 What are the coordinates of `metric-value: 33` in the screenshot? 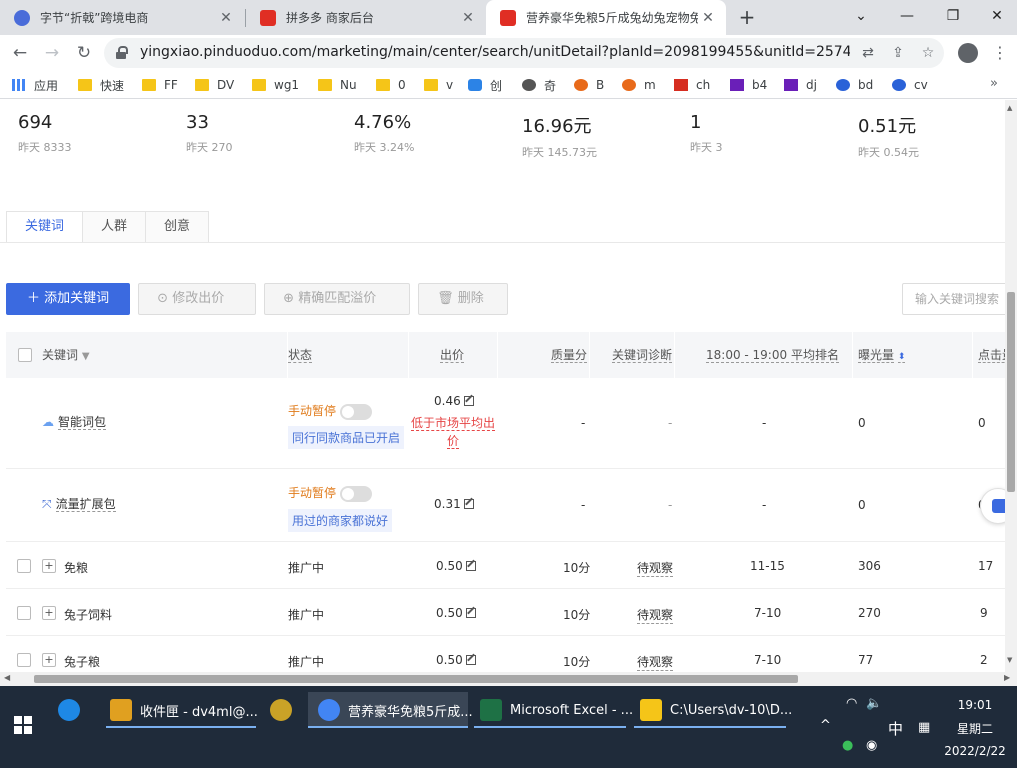 It's located at (197, 122).